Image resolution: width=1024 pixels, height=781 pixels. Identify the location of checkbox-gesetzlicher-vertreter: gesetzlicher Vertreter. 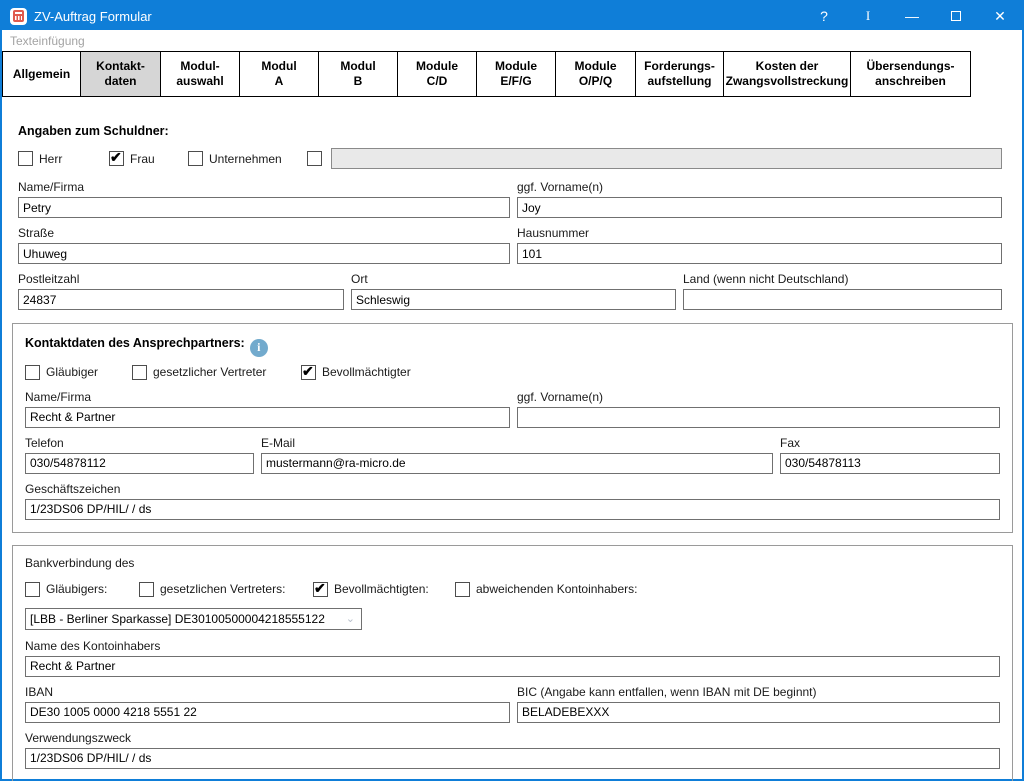
(213, 372).